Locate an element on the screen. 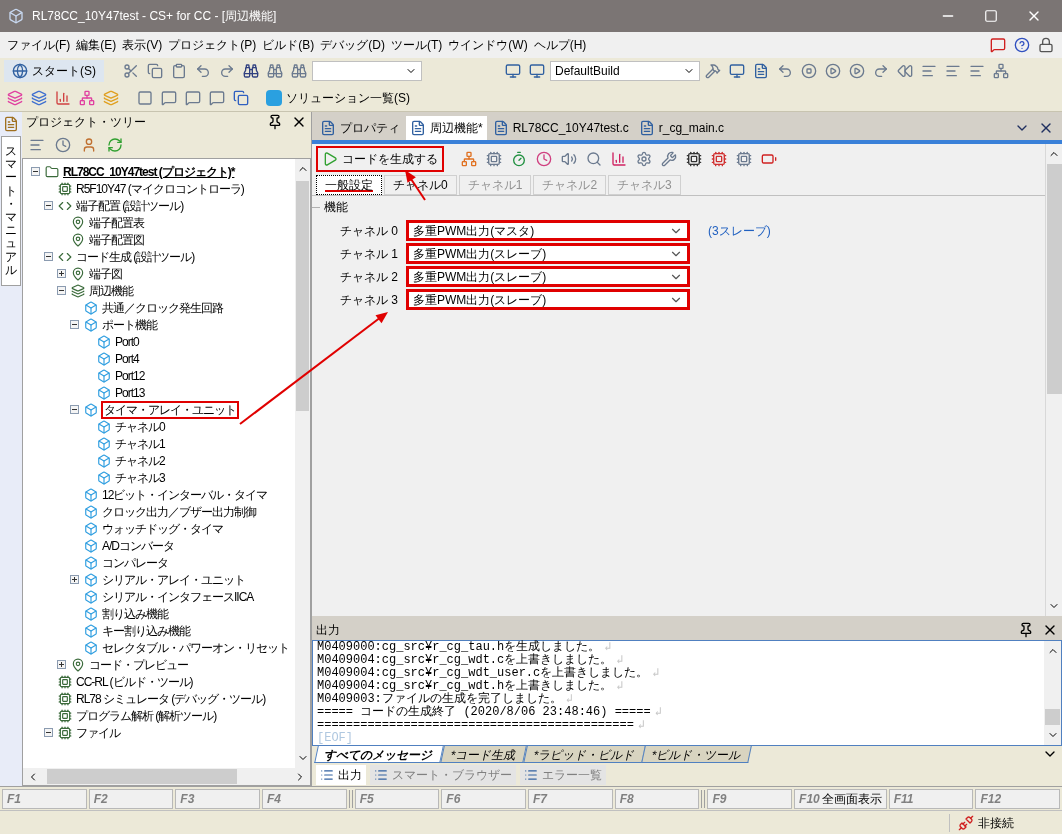 Image resolution: width=1062 pixels, height=834 pixels. tree-item: コード生成 (設計ツール) is located at coordinates (135, 256).